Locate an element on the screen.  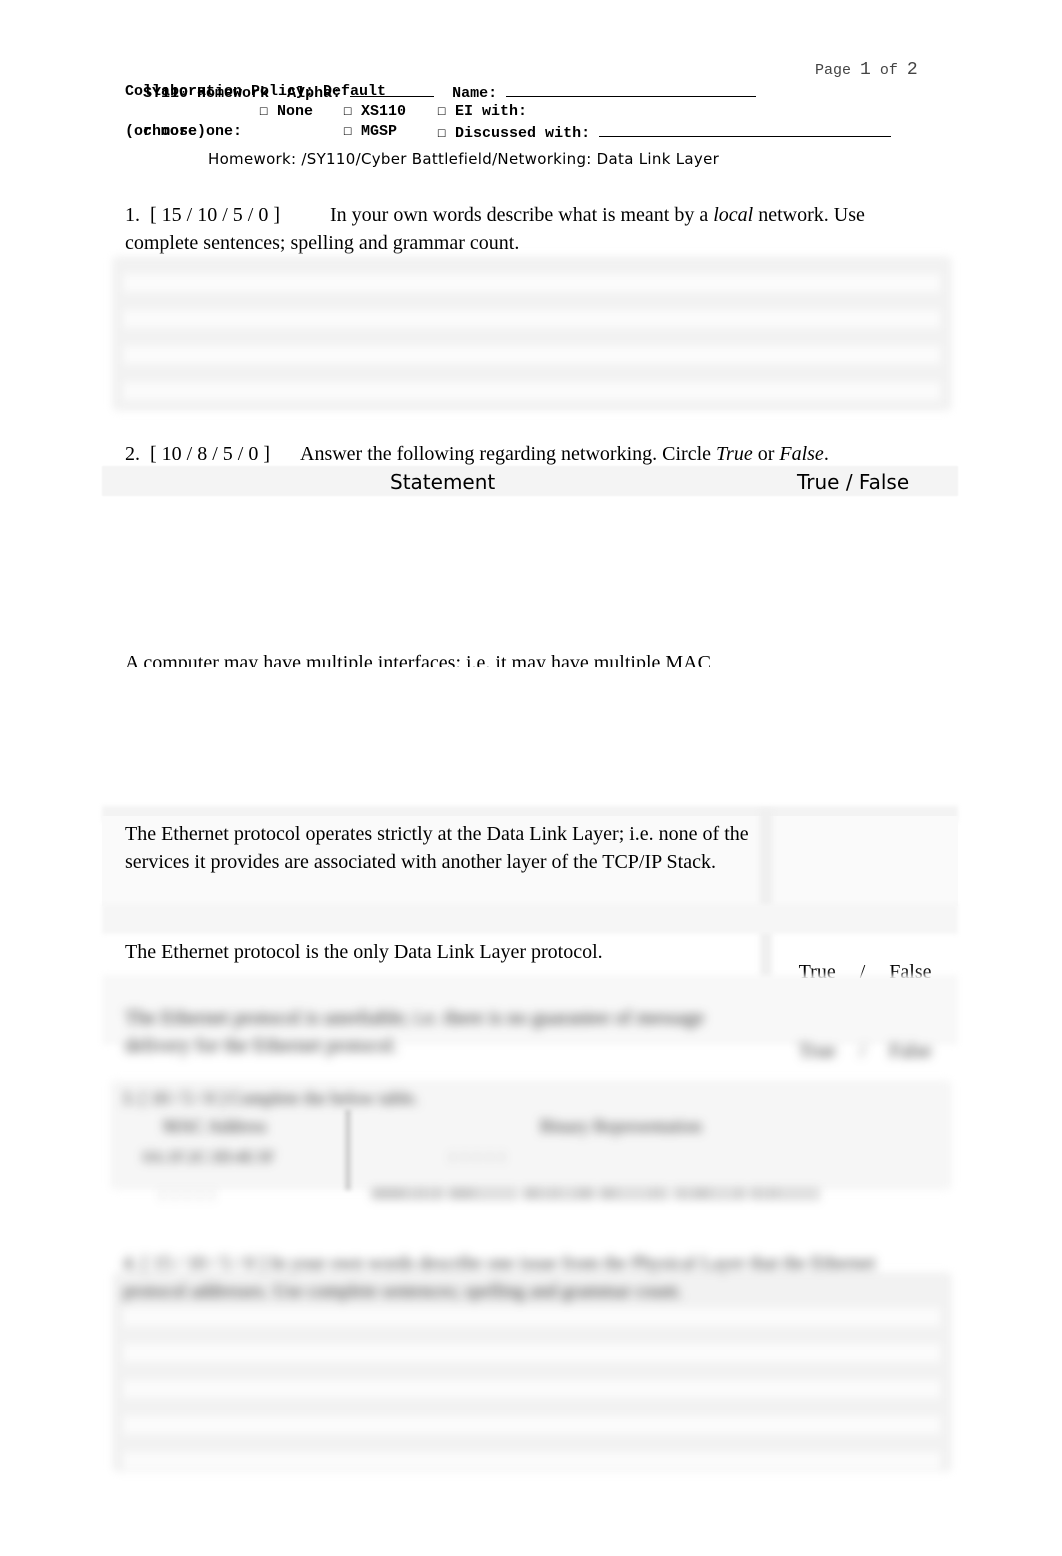
option-label: MGSP is located at coordinates (379, 131).